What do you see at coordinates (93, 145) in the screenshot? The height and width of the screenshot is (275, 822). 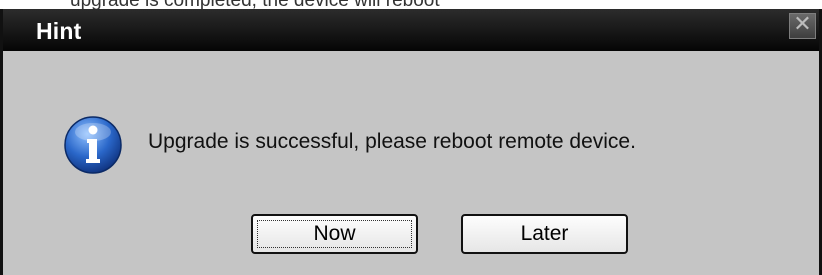 I see `info-icon` at bounding box center [93, 145].